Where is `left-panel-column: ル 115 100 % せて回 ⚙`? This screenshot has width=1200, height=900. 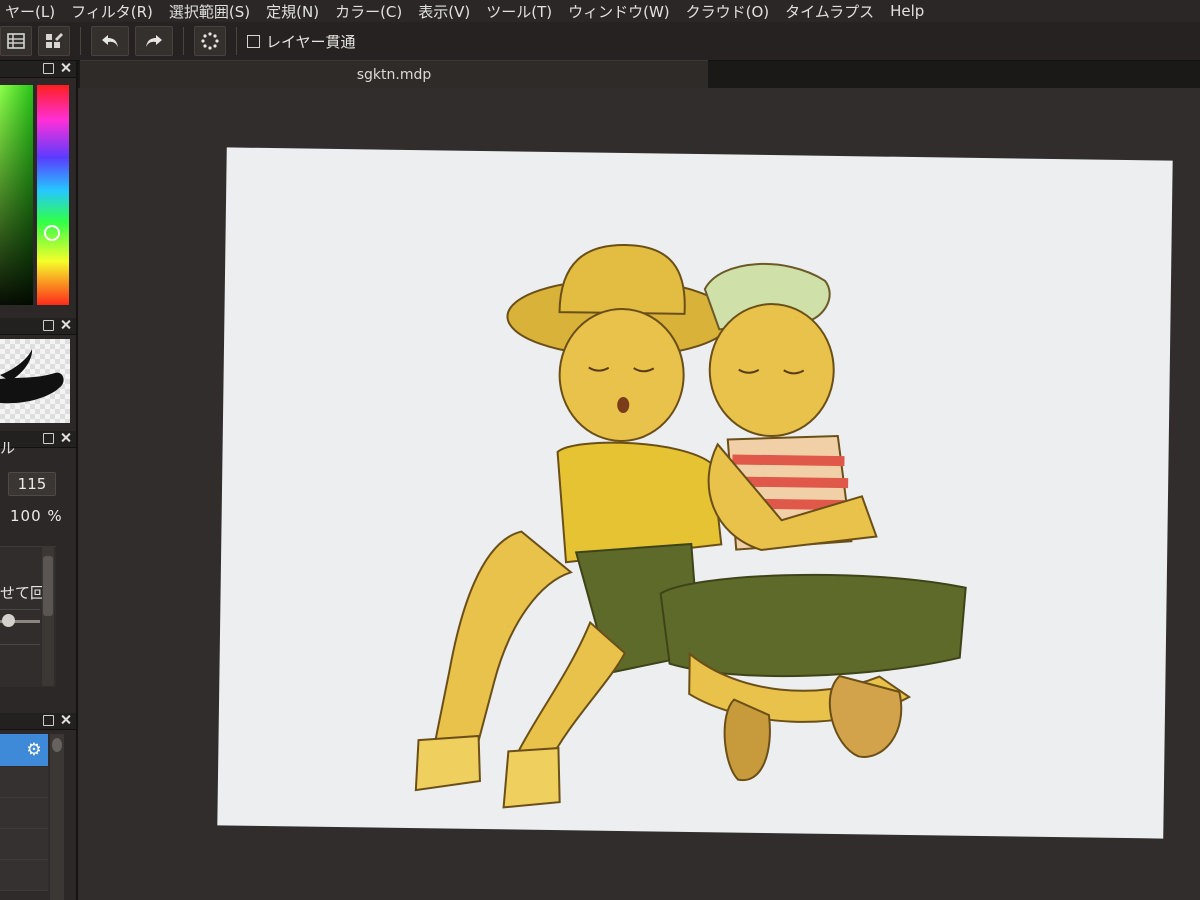
left-panel-column: ル 115 100 % せて回 ⚙ is located at coordinates (39, 480).